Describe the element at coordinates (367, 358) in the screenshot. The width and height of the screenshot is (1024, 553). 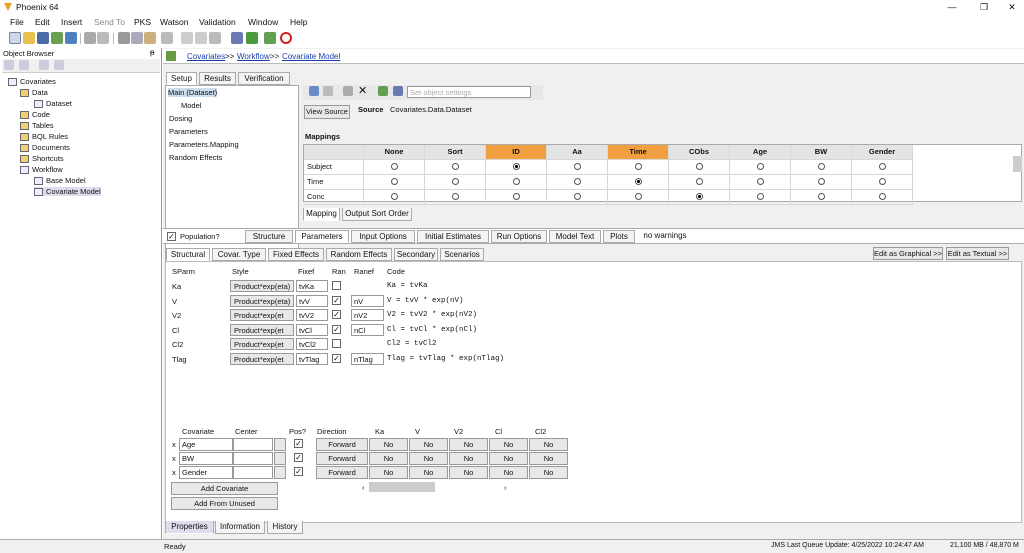
I see `ranef-field: nTlag` at that location.